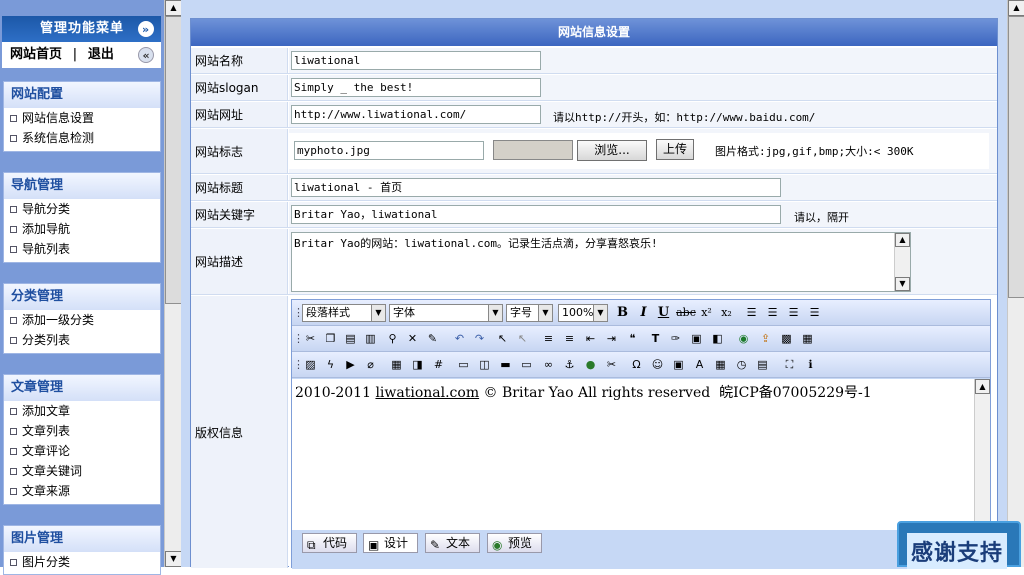  What do you see at coordinates (548, 338) in the screenshot?
I see `ordered-list-icon: ≡` at bounding box center [548, 338].